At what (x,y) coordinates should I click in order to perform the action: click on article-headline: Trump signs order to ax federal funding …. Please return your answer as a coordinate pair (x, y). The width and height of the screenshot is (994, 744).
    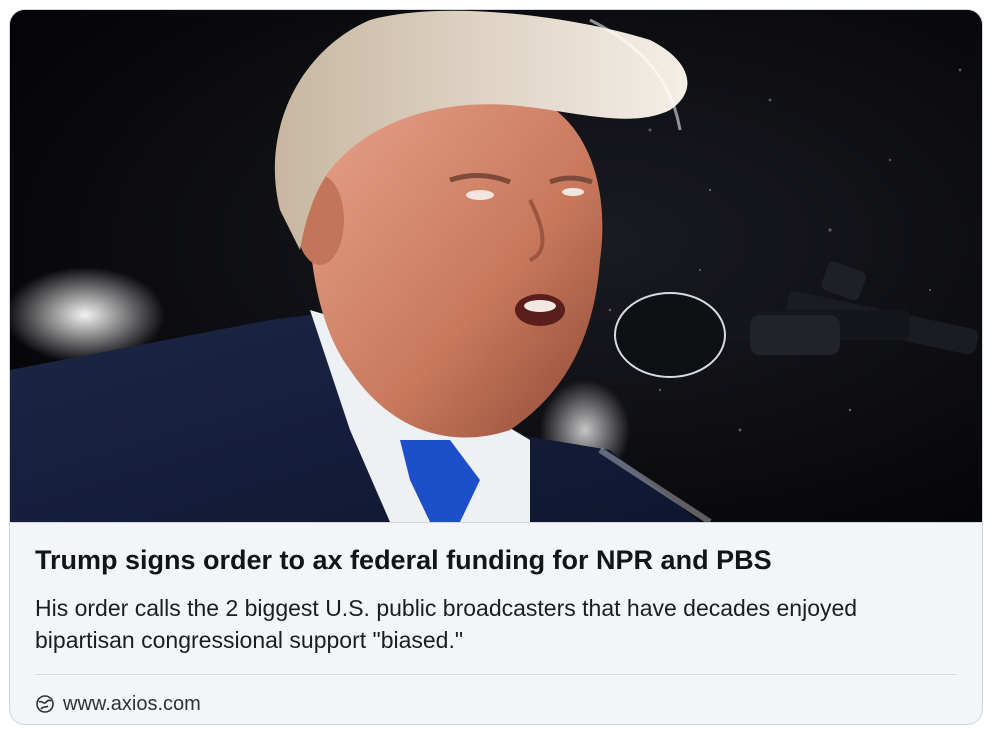
    Looking at the image, I should click on (496, 560).